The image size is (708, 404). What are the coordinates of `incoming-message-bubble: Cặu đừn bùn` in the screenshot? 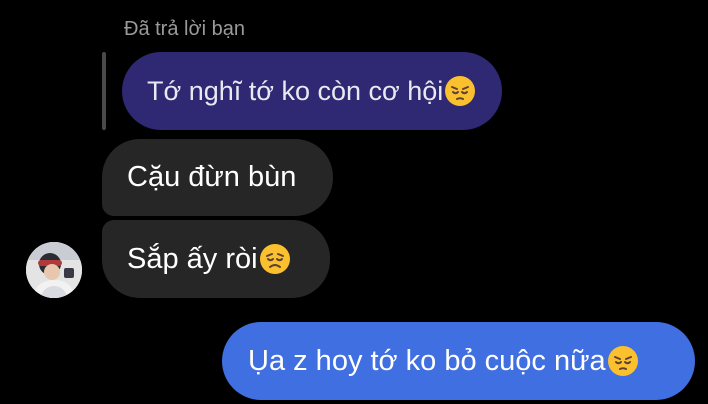 It's located at (217, 177).